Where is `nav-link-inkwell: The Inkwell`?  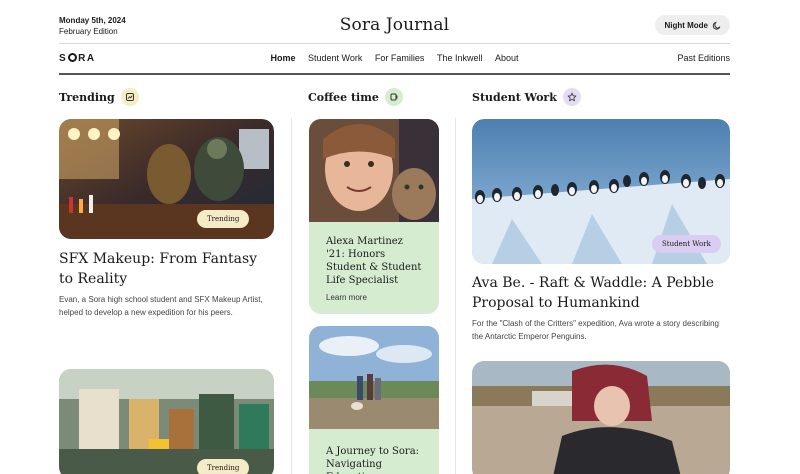 nav-link-inkwell: The Inkwell is located at coordinates (460, 58).